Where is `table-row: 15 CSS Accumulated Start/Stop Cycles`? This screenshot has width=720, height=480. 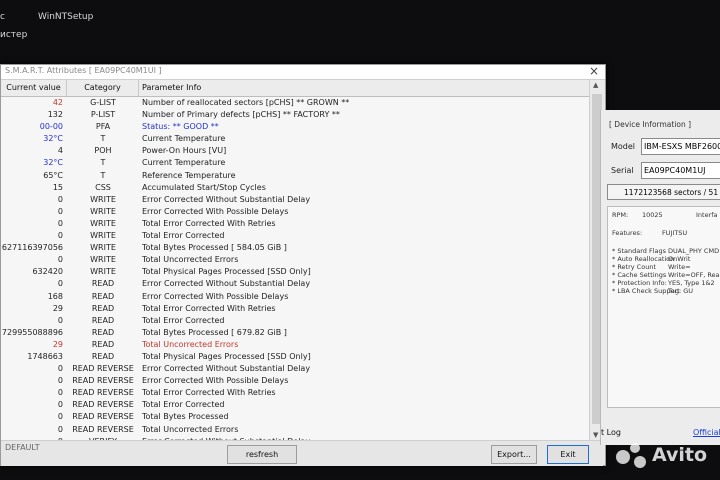
table-row: 15 CSS Accumulated Start/Stop Cycles is located at coordinates (295, 188).